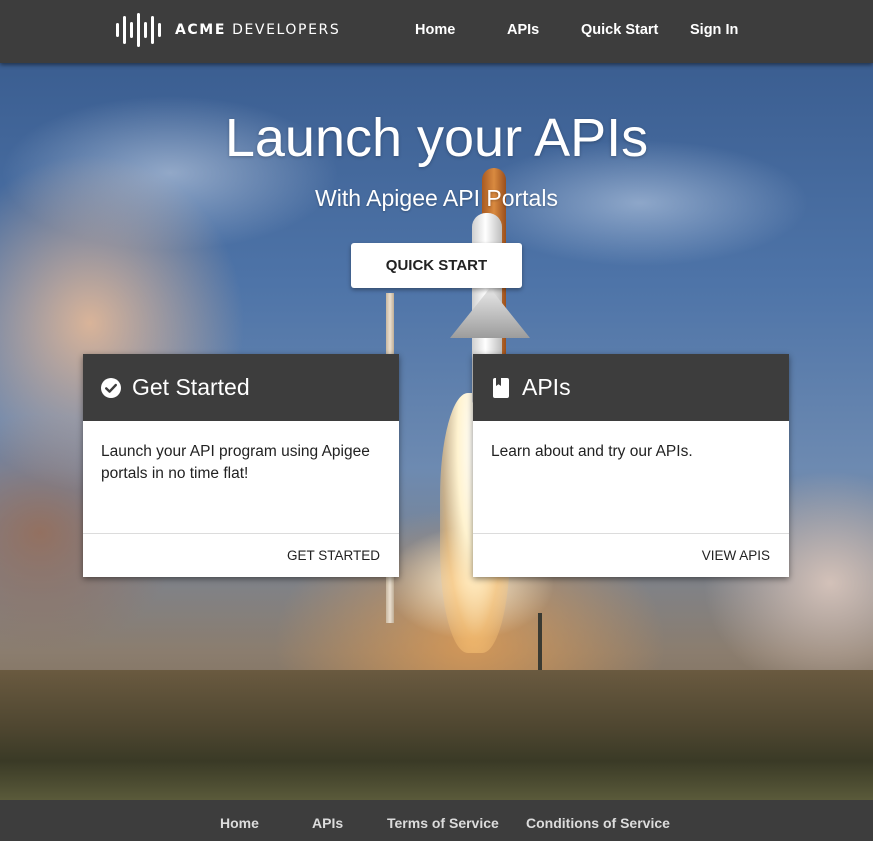 Image resolution: width=873 pixels, height=841 pixels. What do you see at coordinates (490, 313) in the screenshot?
I see `rocket-wing-image` at bounding box center [490, 313].